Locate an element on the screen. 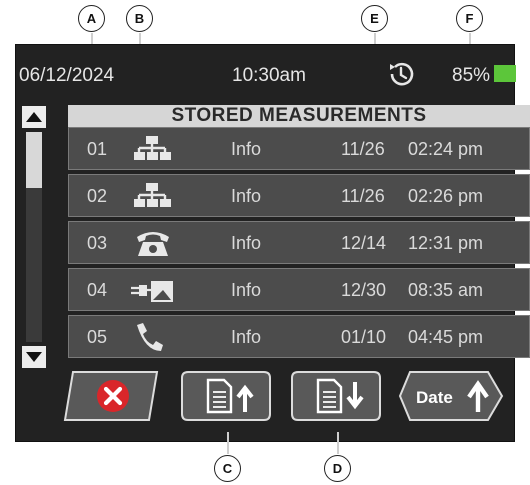 Image resolution: width=530 pixels, height=485 pixels. callout-d-line is located at coordinates (338, 443).